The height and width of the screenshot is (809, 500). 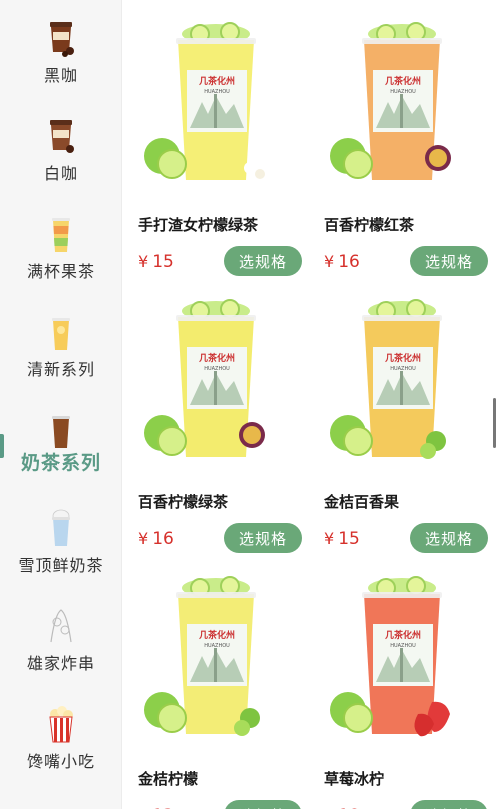 I want to click on product-card: 几茶化州 HUAZHOU 百香柠檬绿茶 ¥16 选规格, so click(x=223, y=425).